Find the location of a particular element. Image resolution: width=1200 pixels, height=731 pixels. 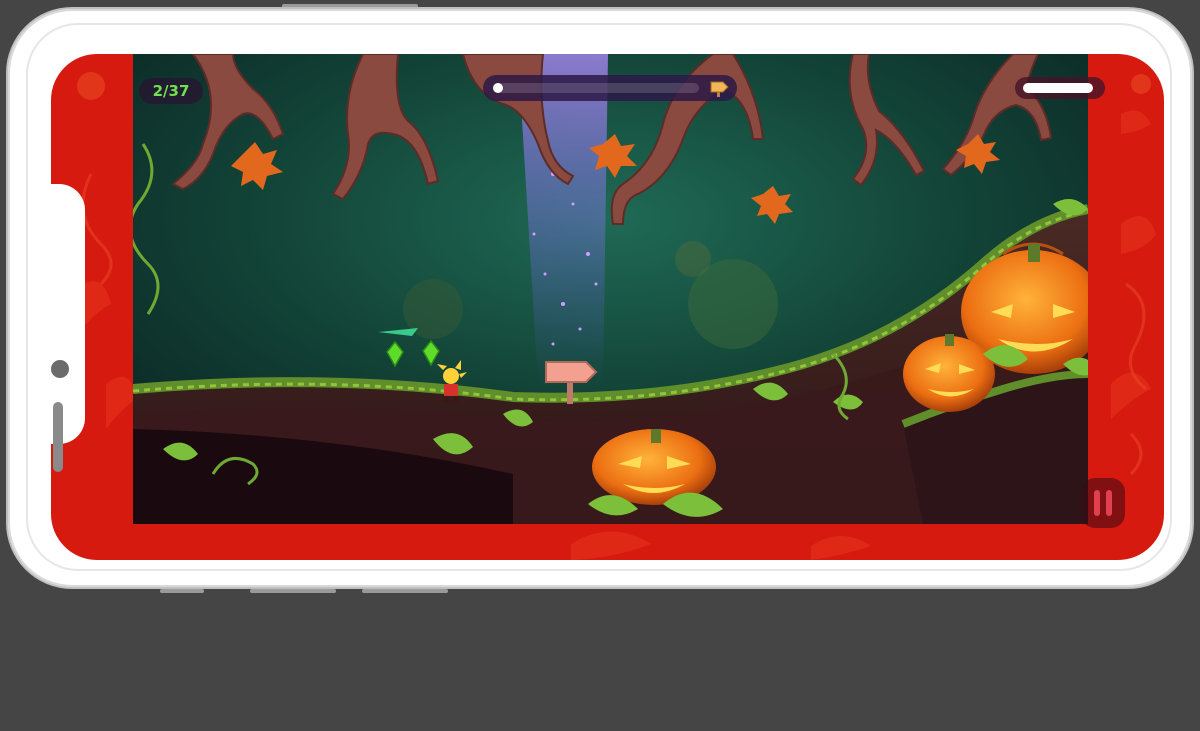

pause-icon-bar is located at coordinates (1109, 503).